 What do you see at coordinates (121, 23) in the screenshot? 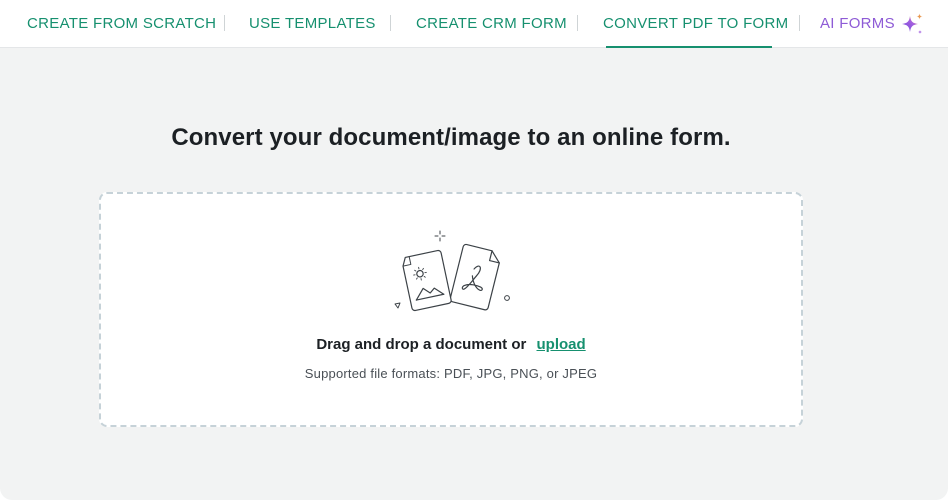
I see `tab-create-from-scratch: CREATE FROM SCRATCH` at bounding box center [121, 23].